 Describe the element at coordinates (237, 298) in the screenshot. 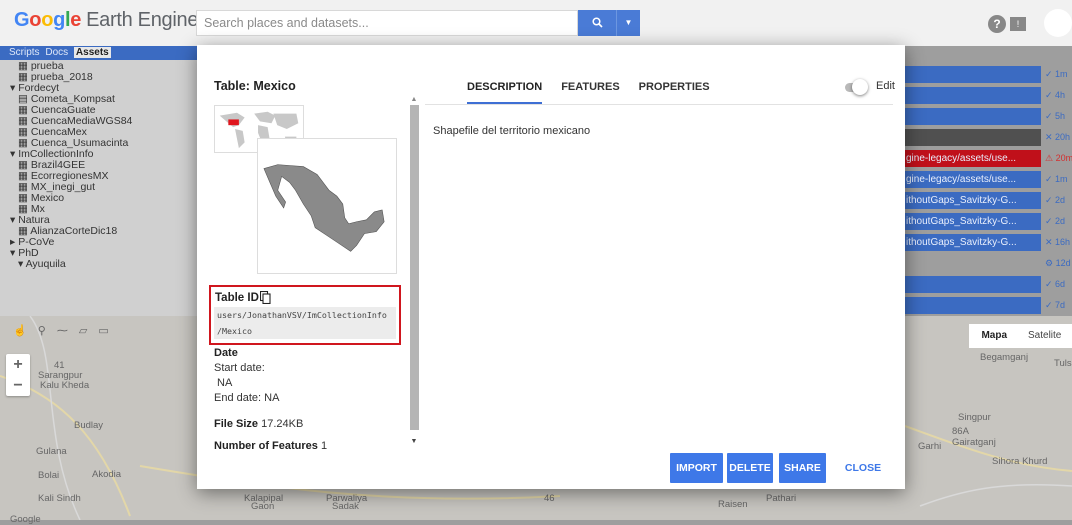

I see `table-id-label: Table ID` at that location.